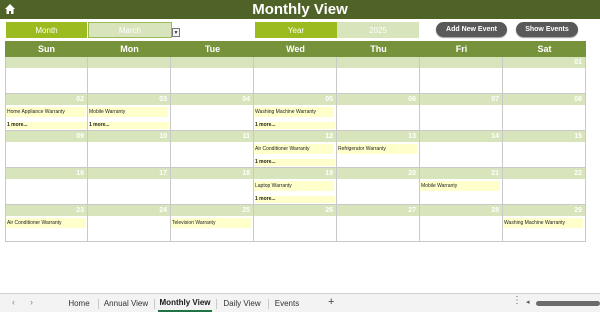  Describe the element at coordinates (46, 49) in the screenshot. I see `weekday-sun: Sun` at that location.